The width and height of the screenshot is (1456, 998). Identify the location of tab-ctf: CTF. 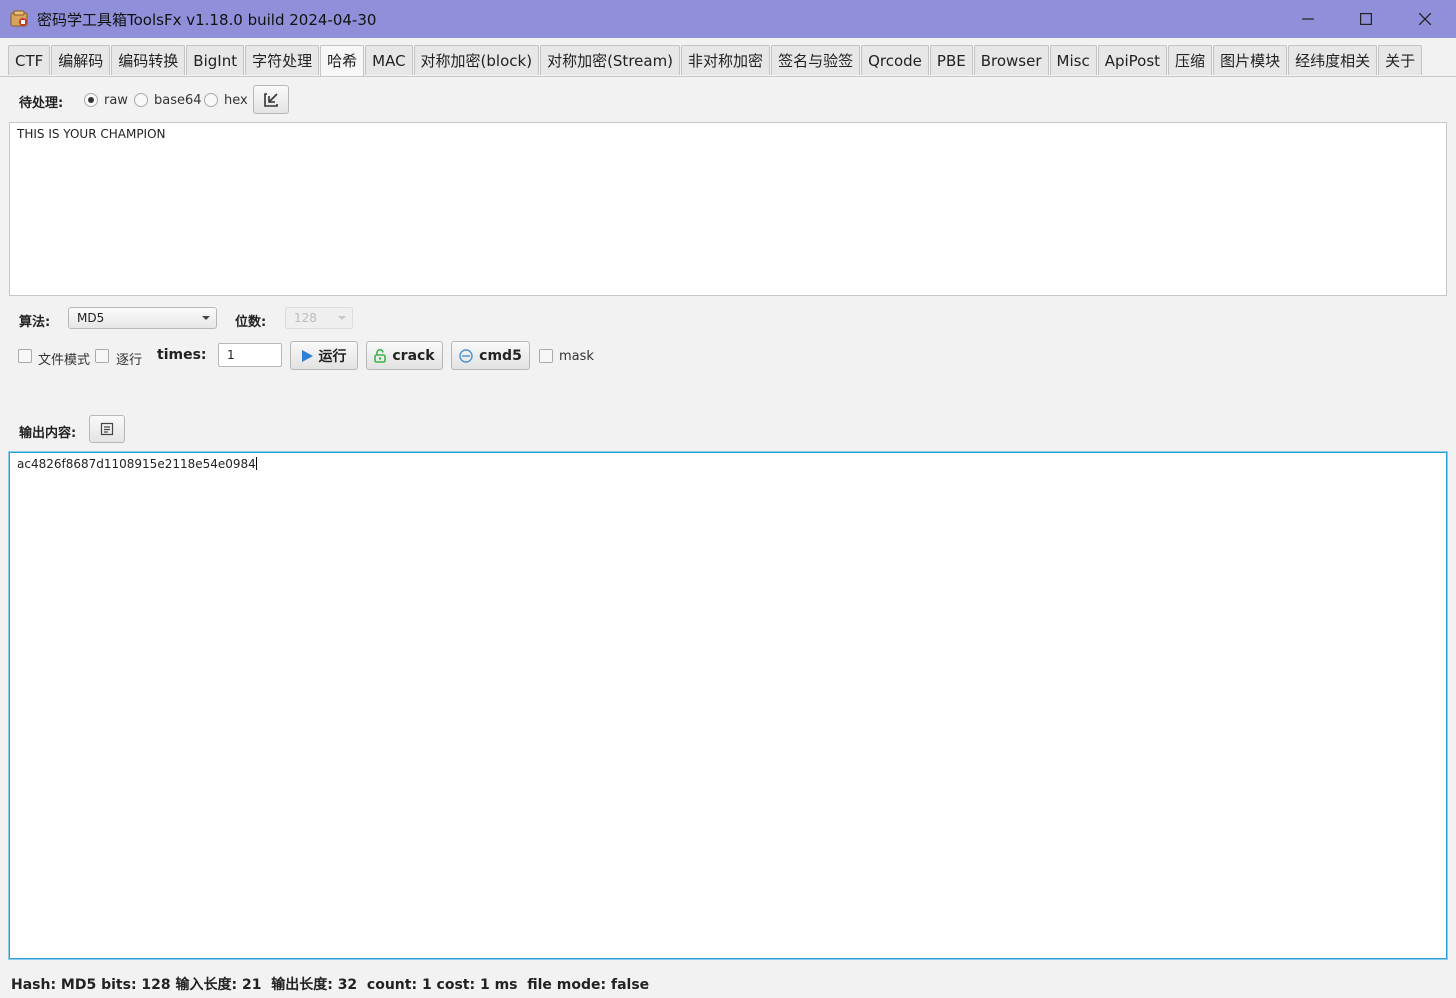
(29, 60).